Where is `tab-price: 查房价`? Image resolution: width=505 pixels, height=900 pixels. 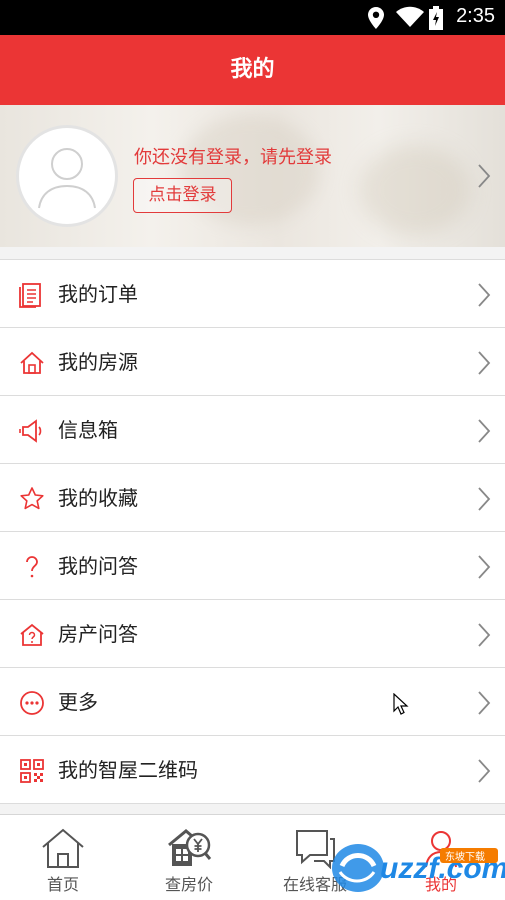 tab-price: 查房价 is located at coordinates (189, 857).